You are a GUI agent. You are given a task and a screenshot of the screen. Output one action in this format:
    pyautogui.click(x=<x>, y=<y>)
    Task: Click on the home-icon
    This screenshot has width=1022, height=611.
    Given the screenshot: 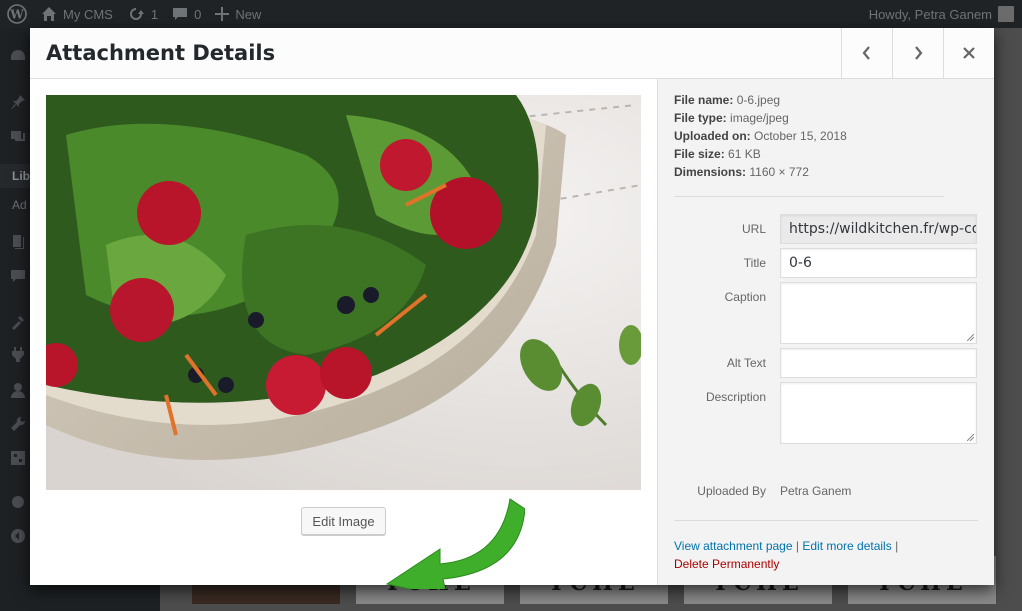 What is the action you would take?
    pyautogui.click(x=49, y=14)
    